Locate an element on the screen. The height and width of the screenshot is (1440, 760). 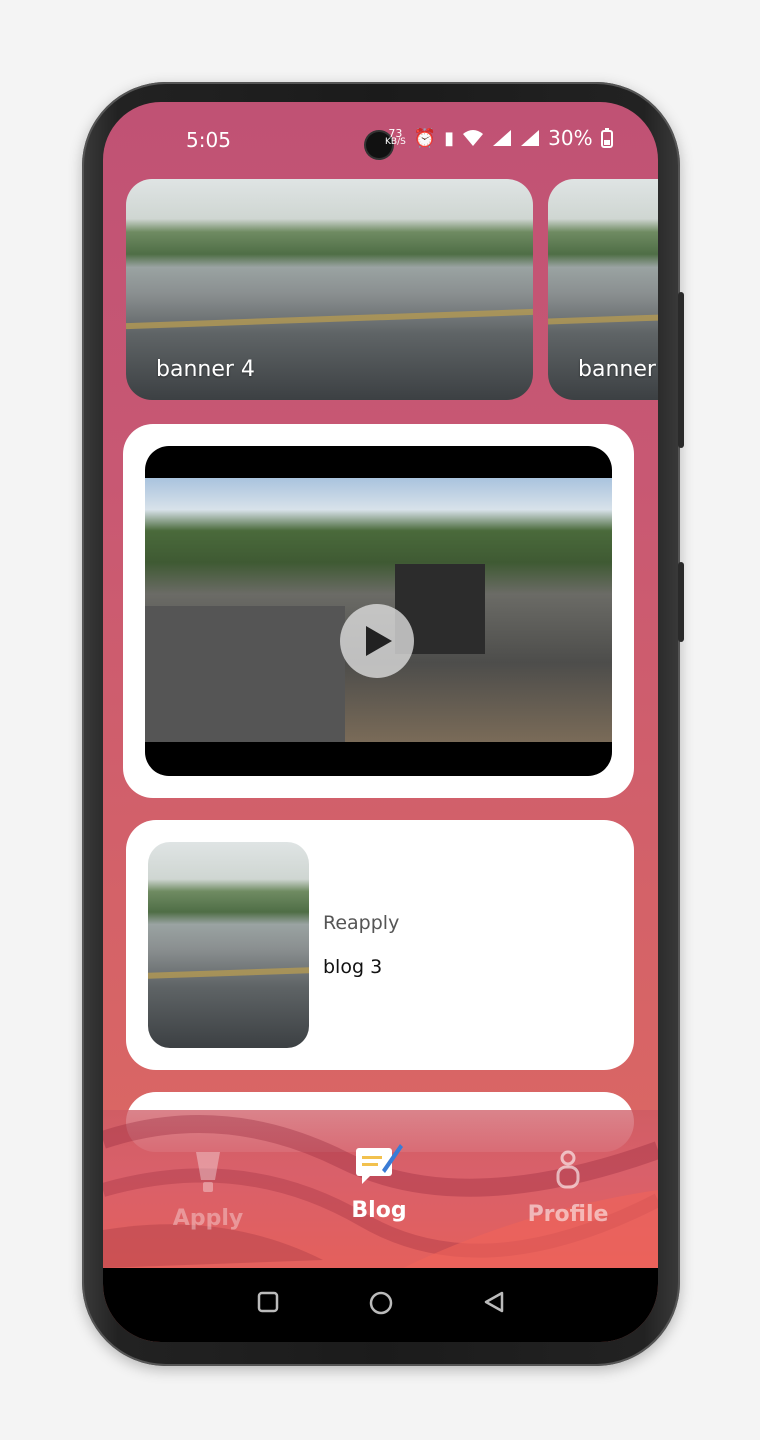
volume-button is located at coordinates (681, 370).